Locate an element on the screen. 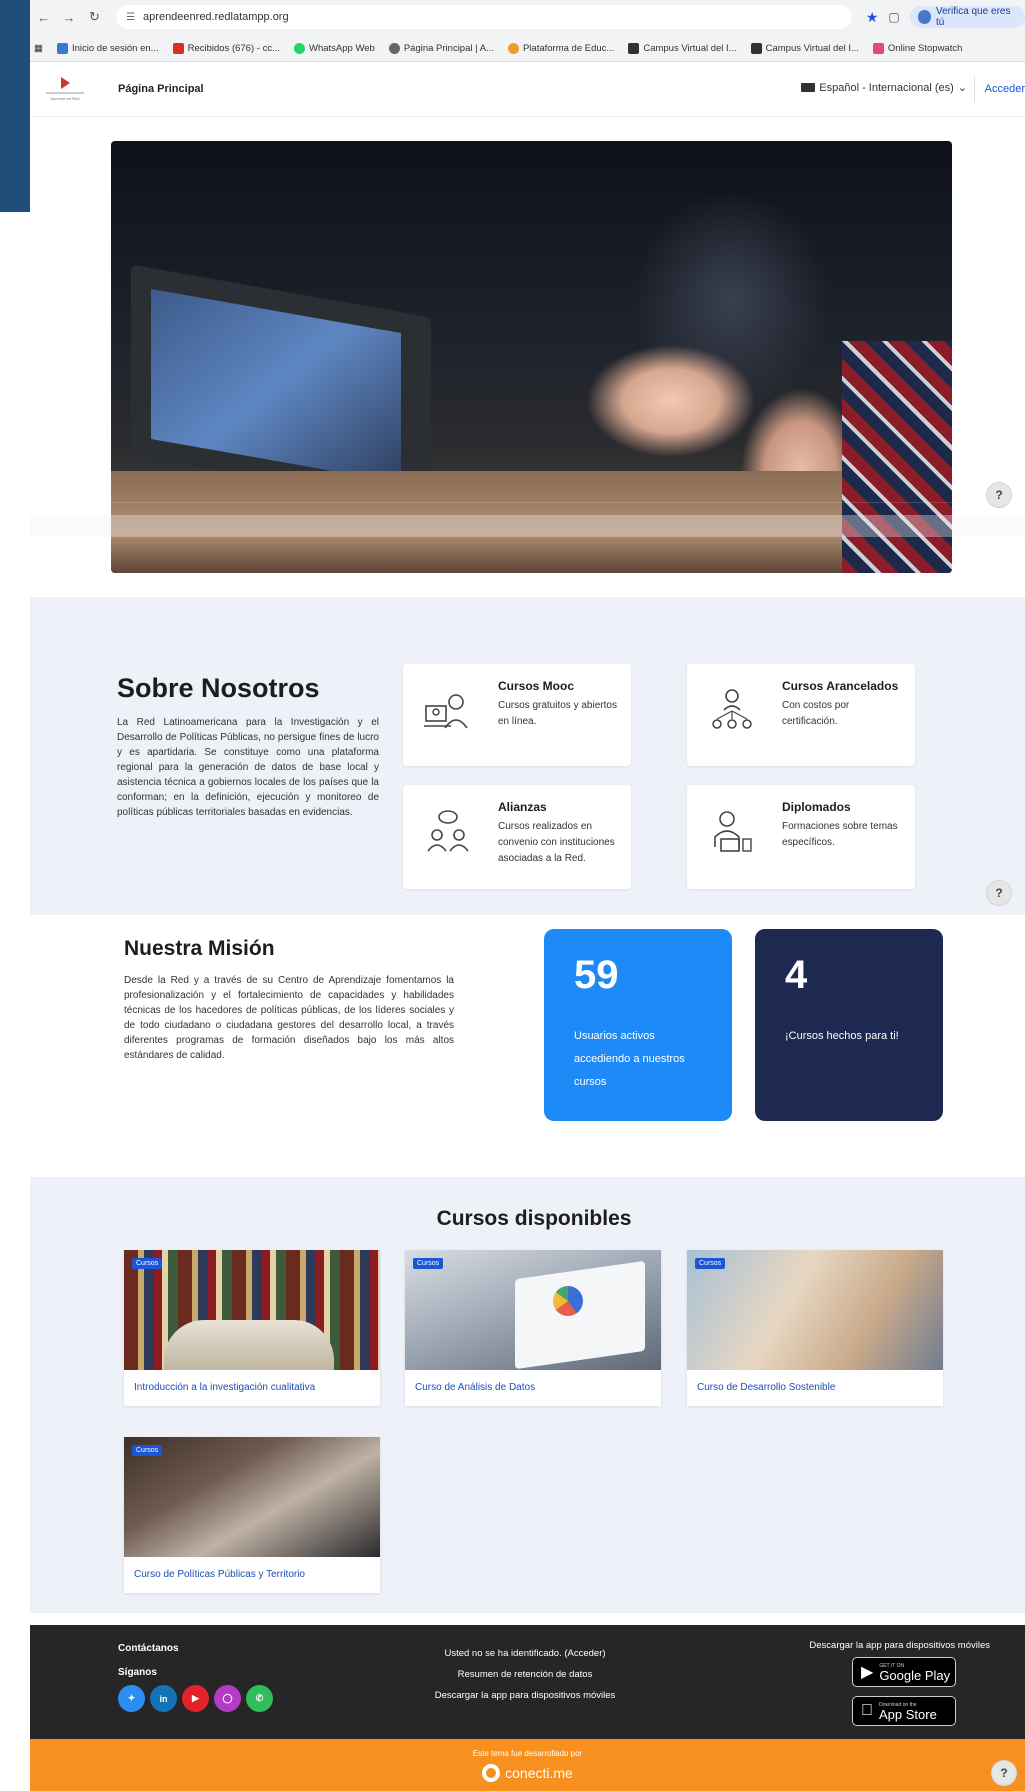 The height and width of the screenshot is (1791, 1025). card-description: Formaciones sobre temas específicos. is located at coordinates (840, 834).